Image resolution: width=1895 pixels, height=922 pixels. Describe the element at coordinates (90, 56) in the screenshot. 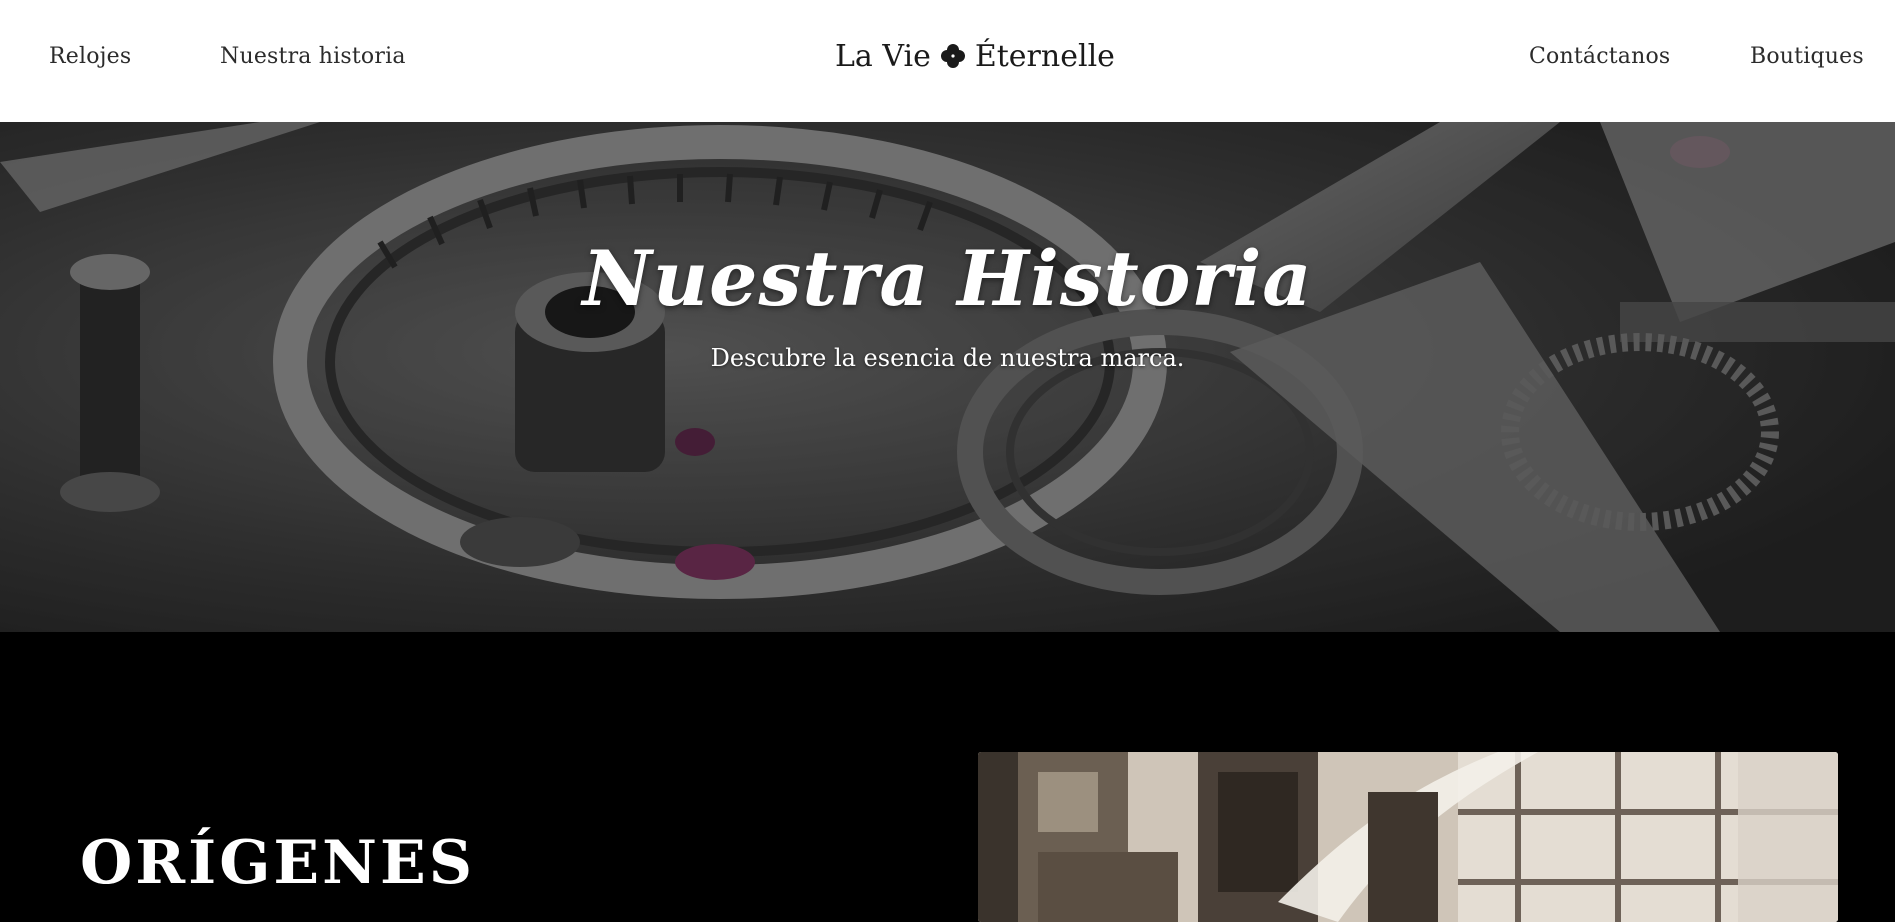

I see `nav-link-relojes: Relojes` at that location.